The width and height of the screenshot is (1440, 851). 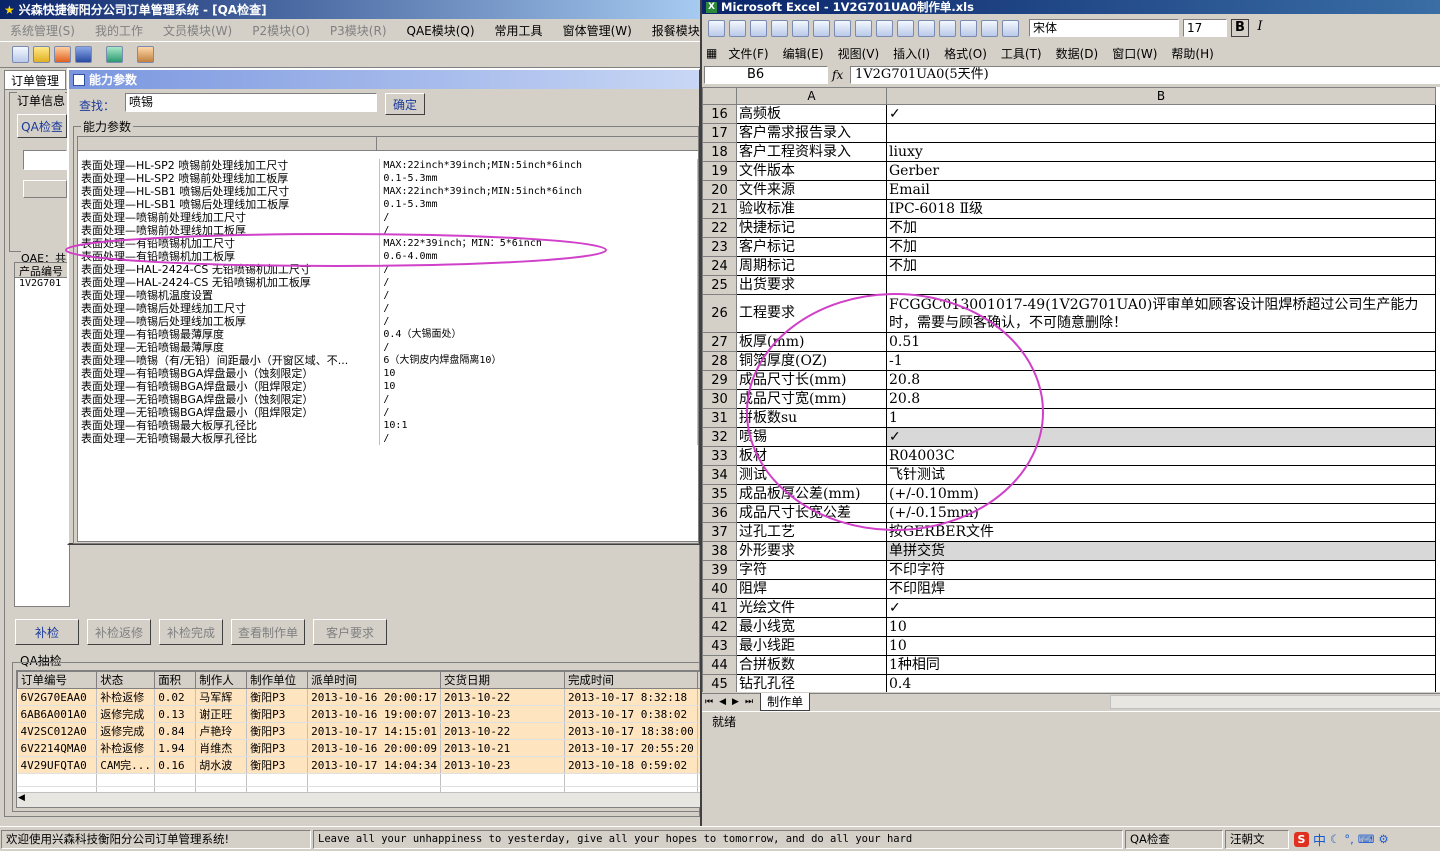 I want to click on font-size-box: 17, so click(x=1205, y=28).